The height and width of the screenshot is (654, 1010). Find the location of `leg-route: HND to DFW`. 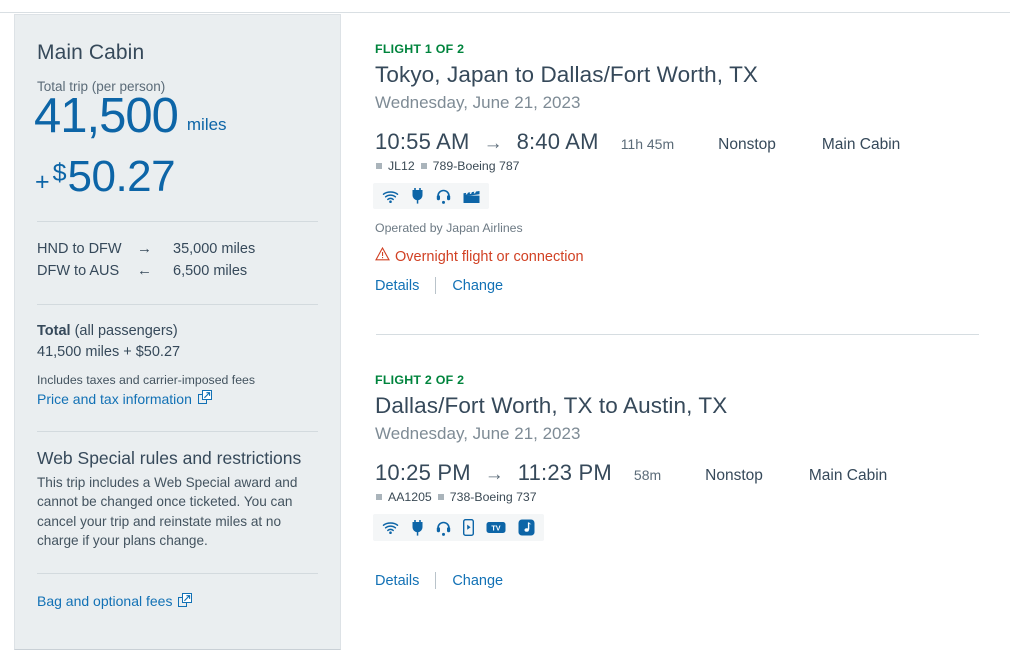

leg-route: HND to DFW is located at coordinates (79, 249).